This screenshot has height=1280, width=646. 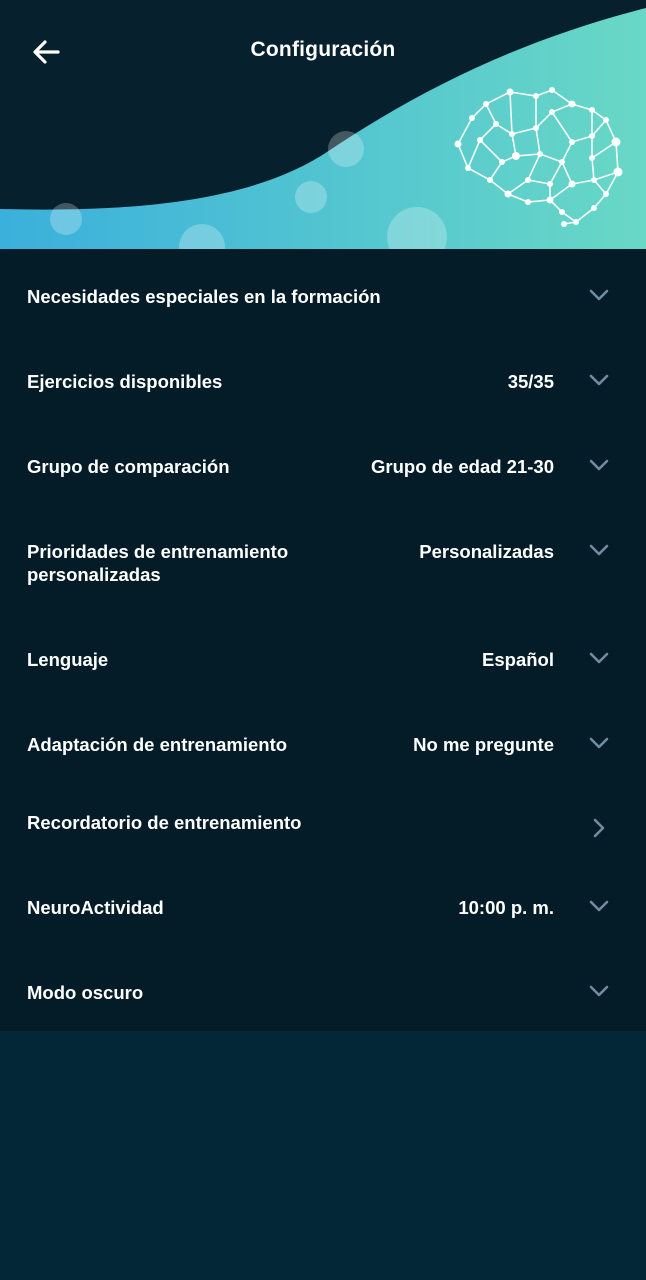 I want to click on chevron-right-icon, so click(x=599, y=828).